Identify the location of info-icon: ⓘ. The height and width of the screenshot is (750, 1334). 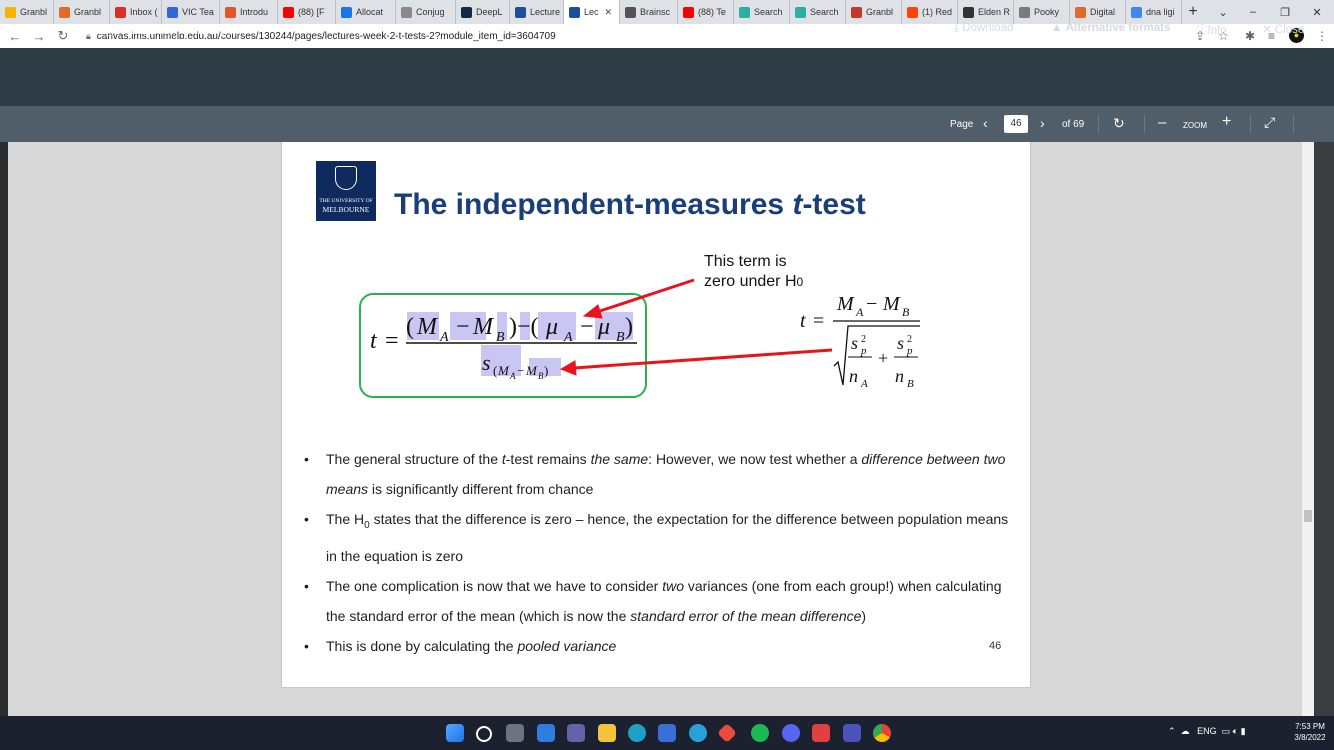
(1202, 31).